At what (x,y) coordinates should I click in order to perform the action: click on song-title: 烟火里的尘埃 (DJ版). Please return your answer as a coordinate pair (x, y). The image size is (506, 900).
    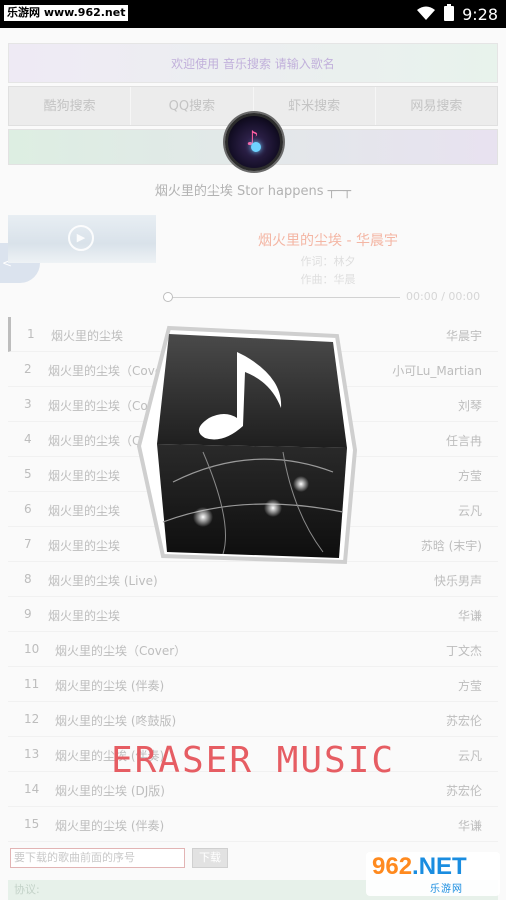
    Looking at the image, I should click on (110, 791).